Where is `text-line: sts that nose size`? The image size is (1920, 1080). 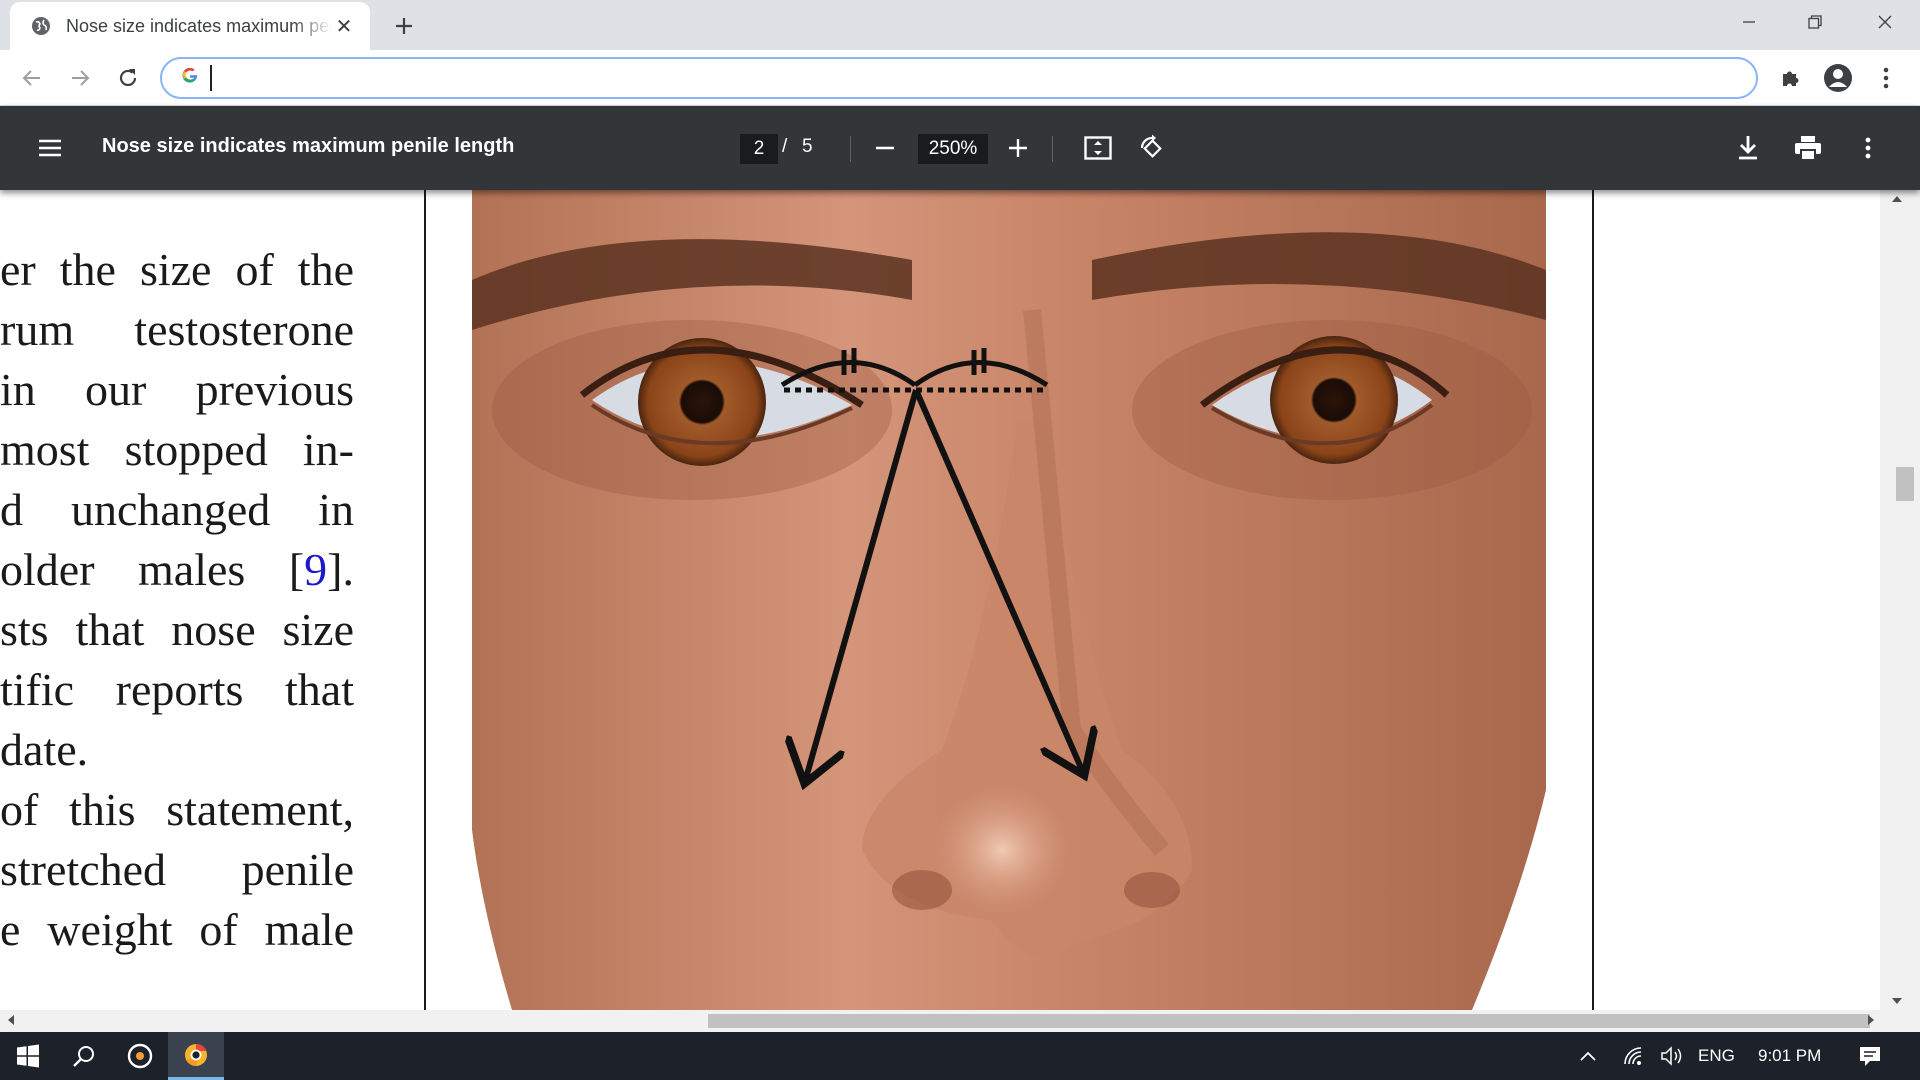 text-line: sts that nose size is located at coordinates (177, 629).